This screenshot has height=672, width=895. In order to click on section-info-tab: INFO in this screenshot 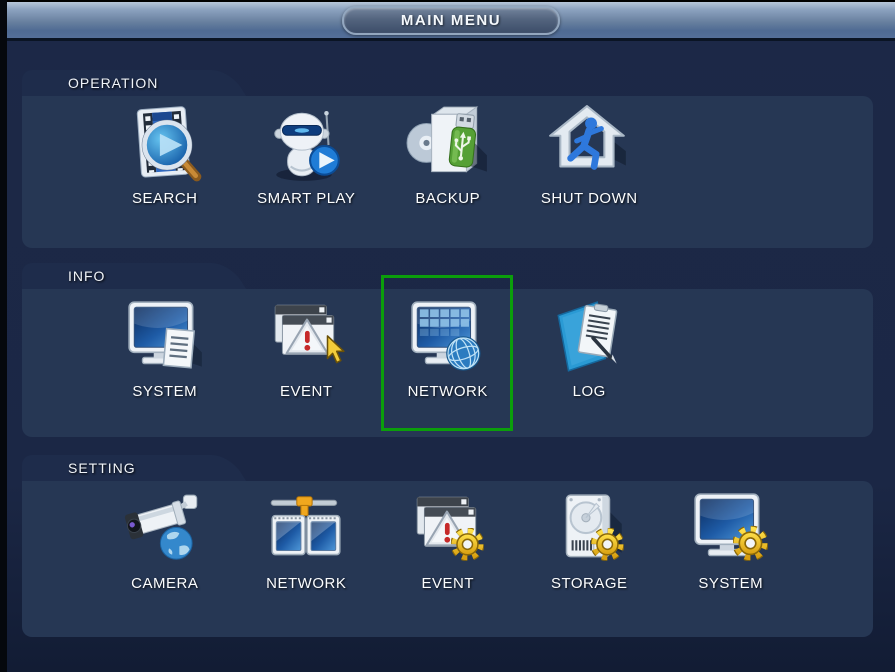, I will do `click(116, 276)`.